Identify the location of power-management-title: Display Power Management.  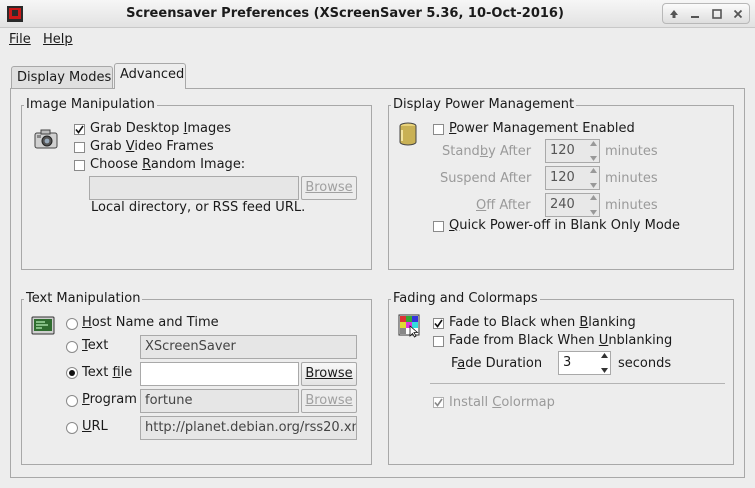
(484, 104).